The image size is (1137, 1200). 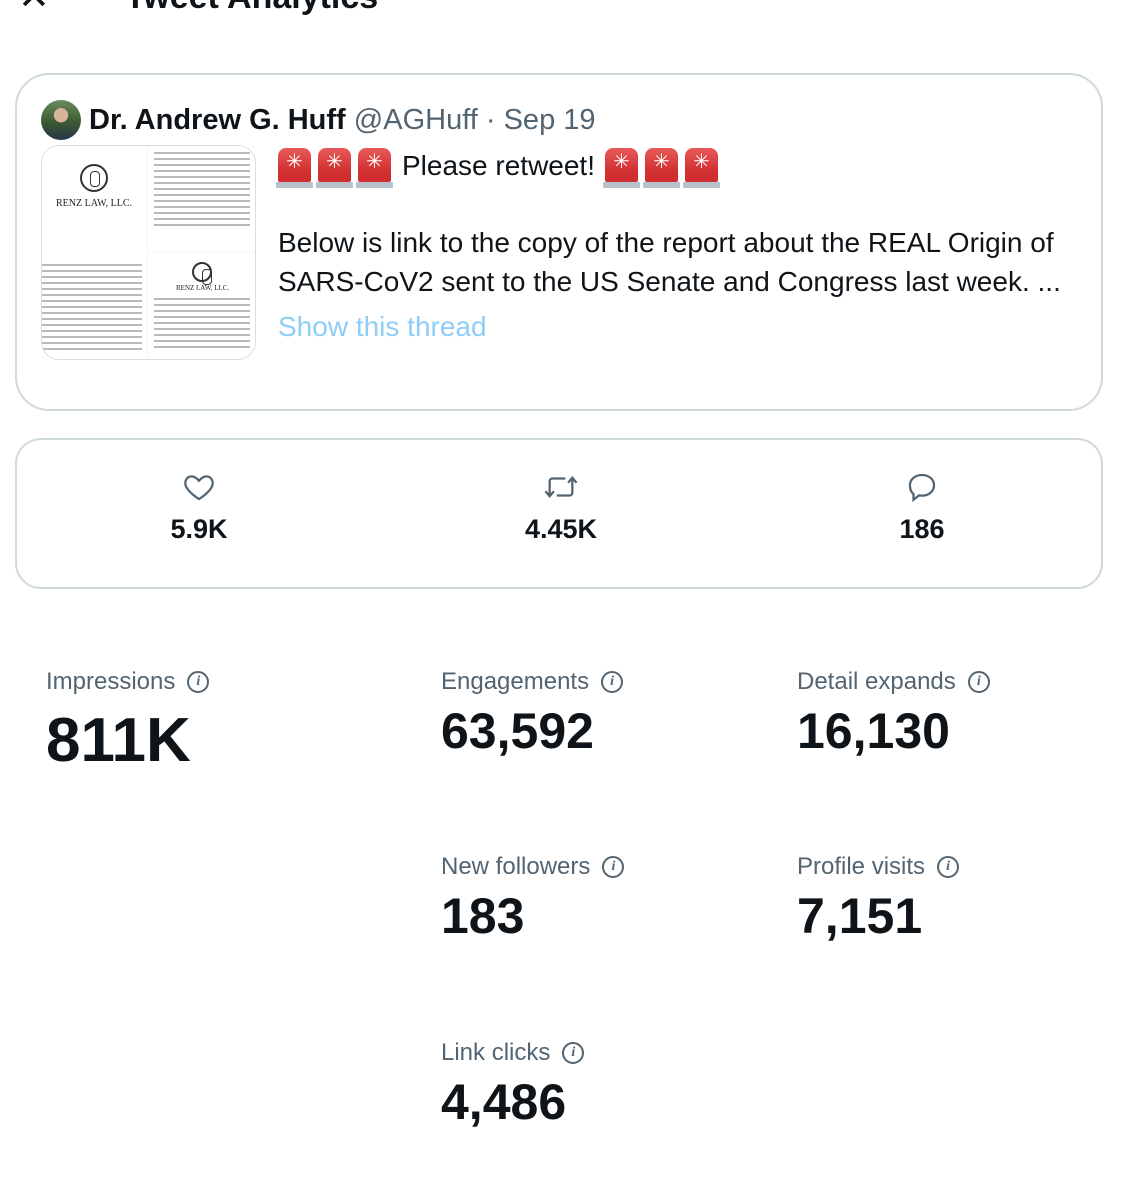 What do you see at coordinates (550, 120) in the screenshot?
I see `tweet-date: Sep 19` at bounding box center [550, 120].